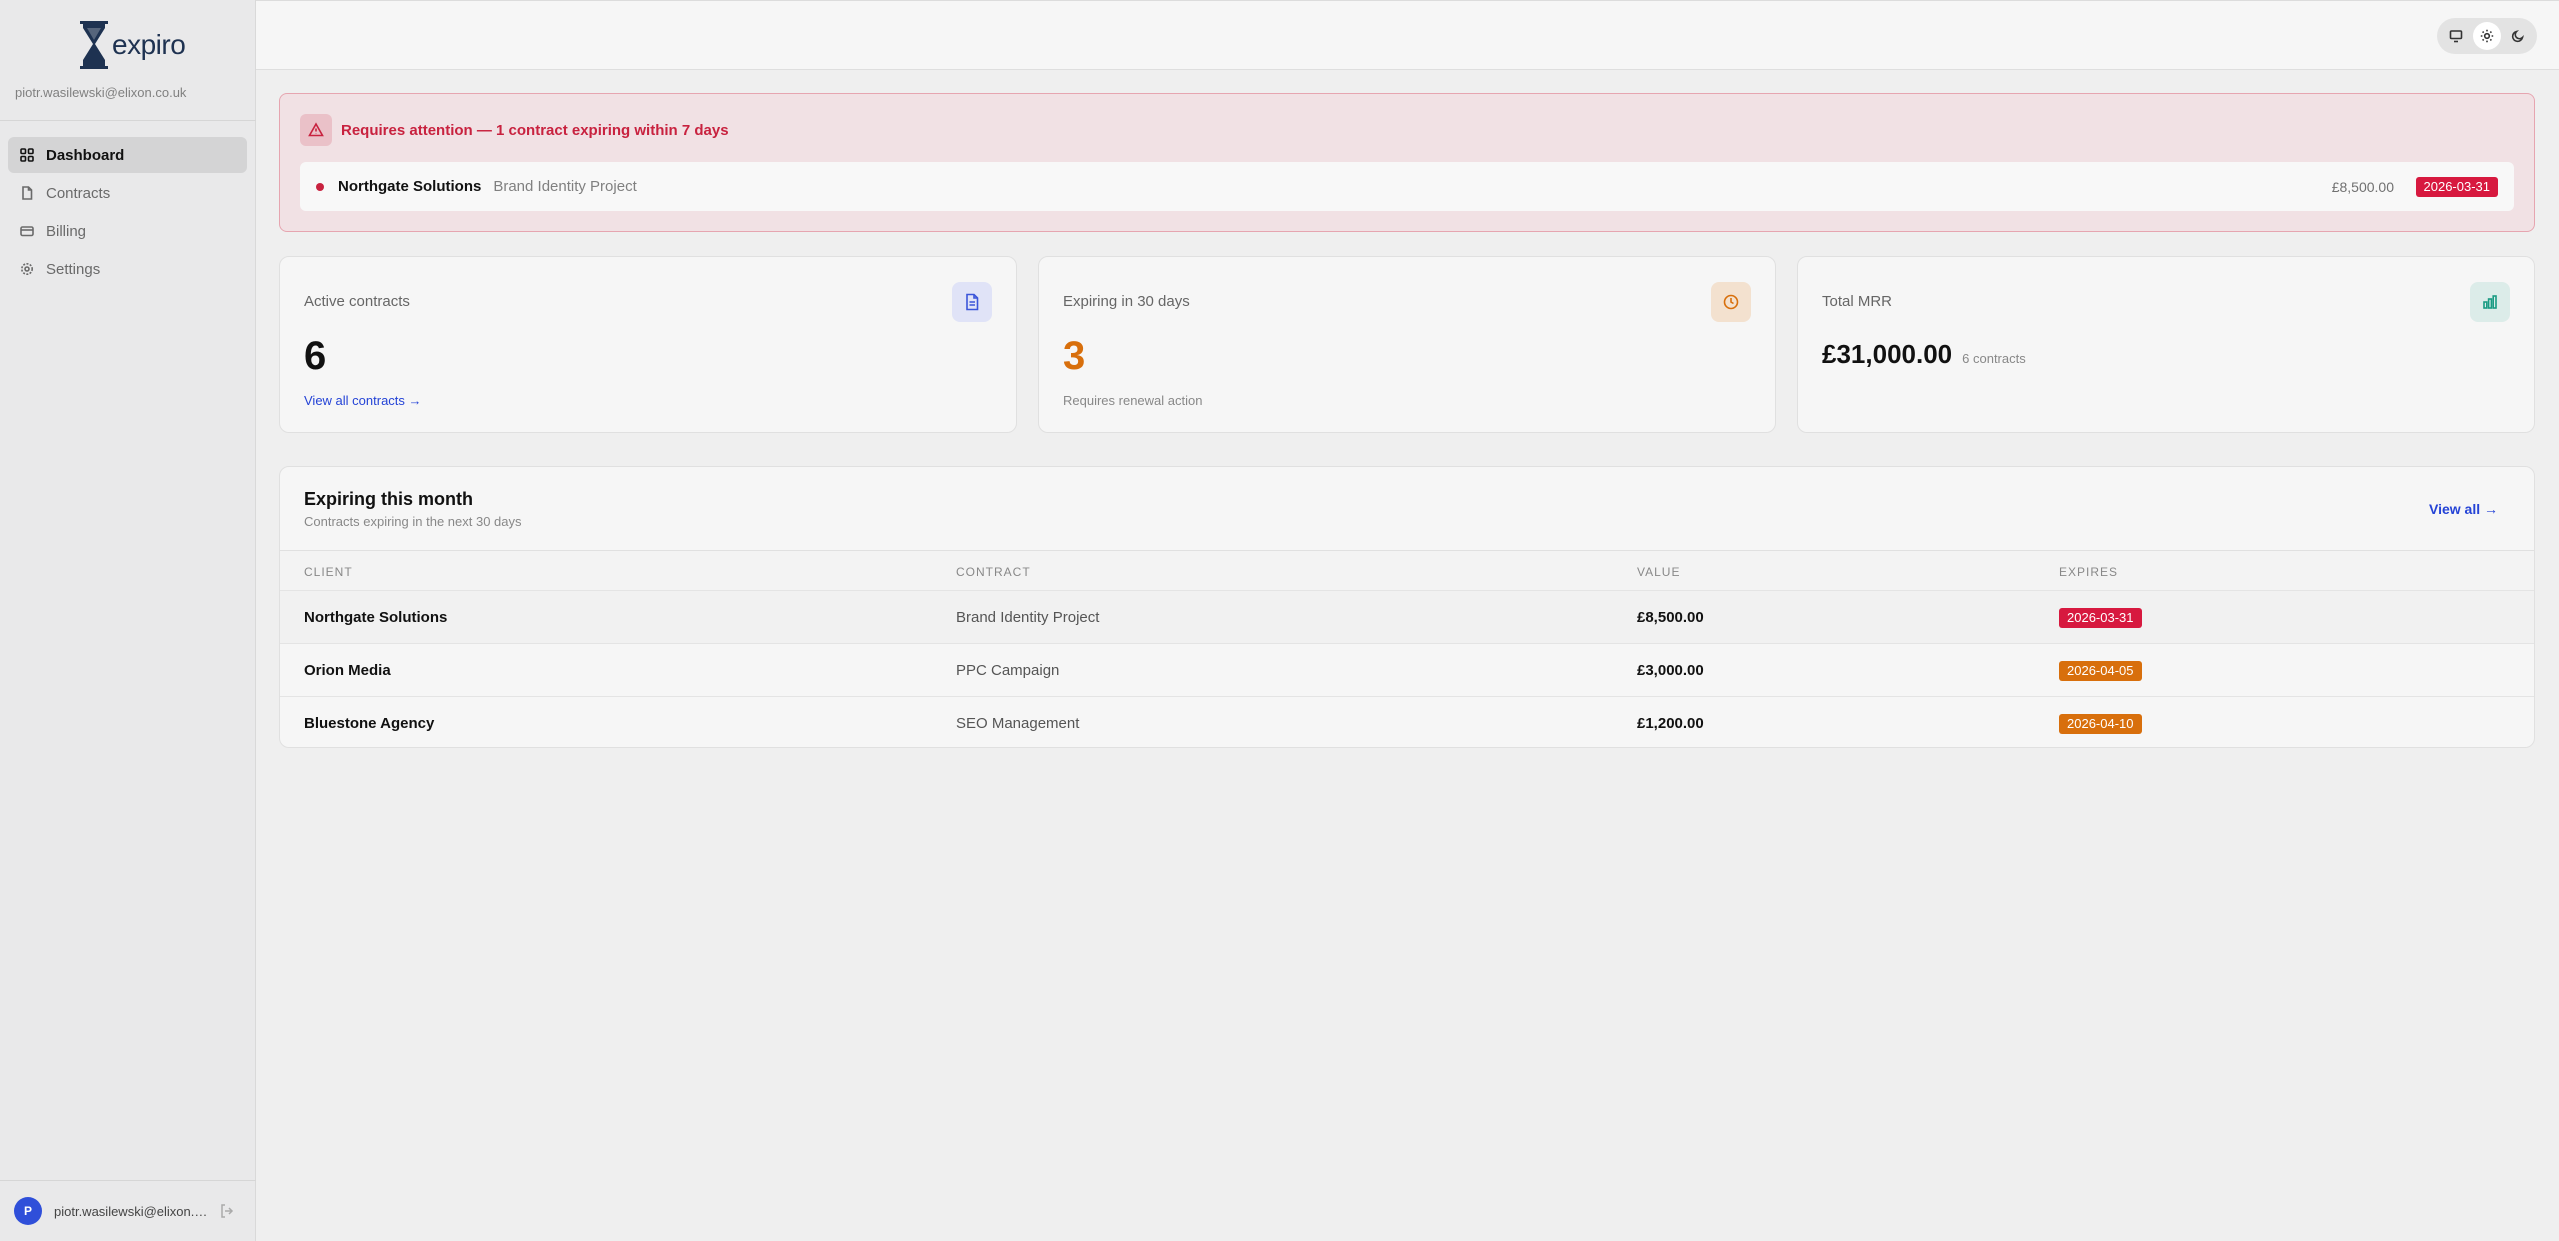 The image size is (2559, 1241). Describe the element at coordinates (73, 269) in the screenshot. I see `sidebar-item-label: Settings` at that location.